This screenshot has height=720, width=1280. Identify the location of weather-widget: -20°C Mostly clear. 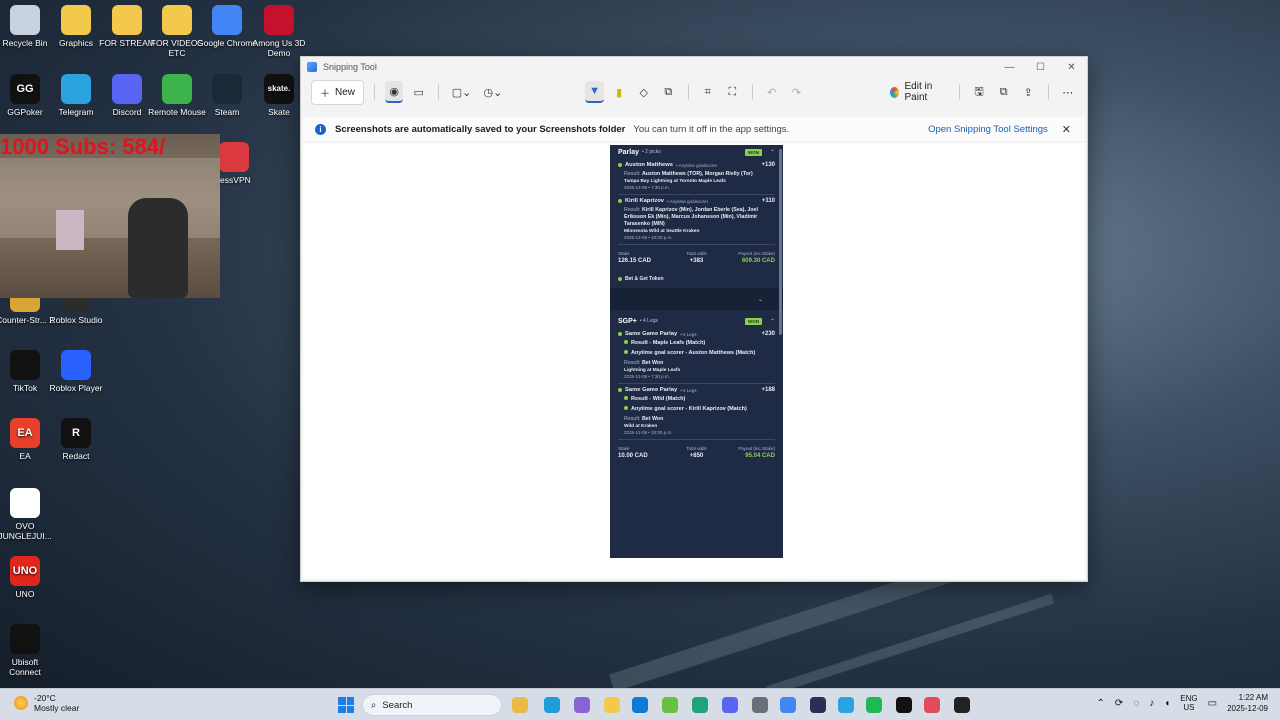
(46, 703).